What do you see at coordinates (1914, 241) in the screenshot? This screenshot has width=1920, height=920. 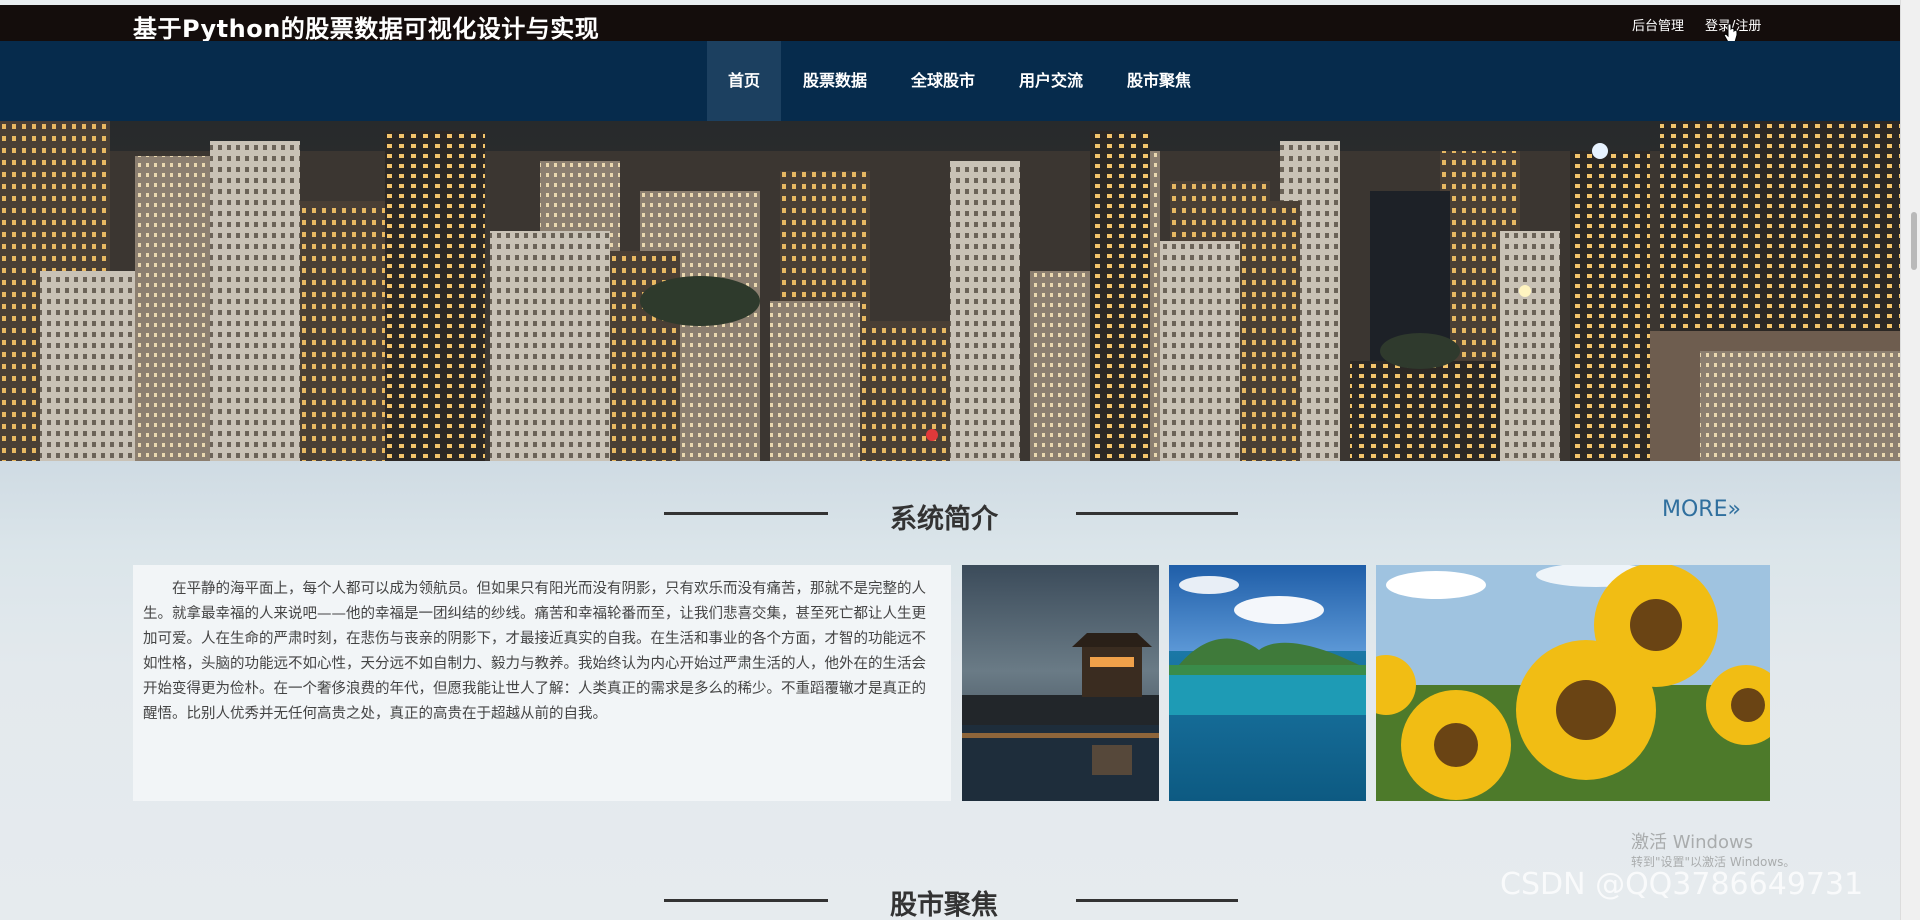 I see `scrollbar-thumb` at bounding box center [1914, 241].